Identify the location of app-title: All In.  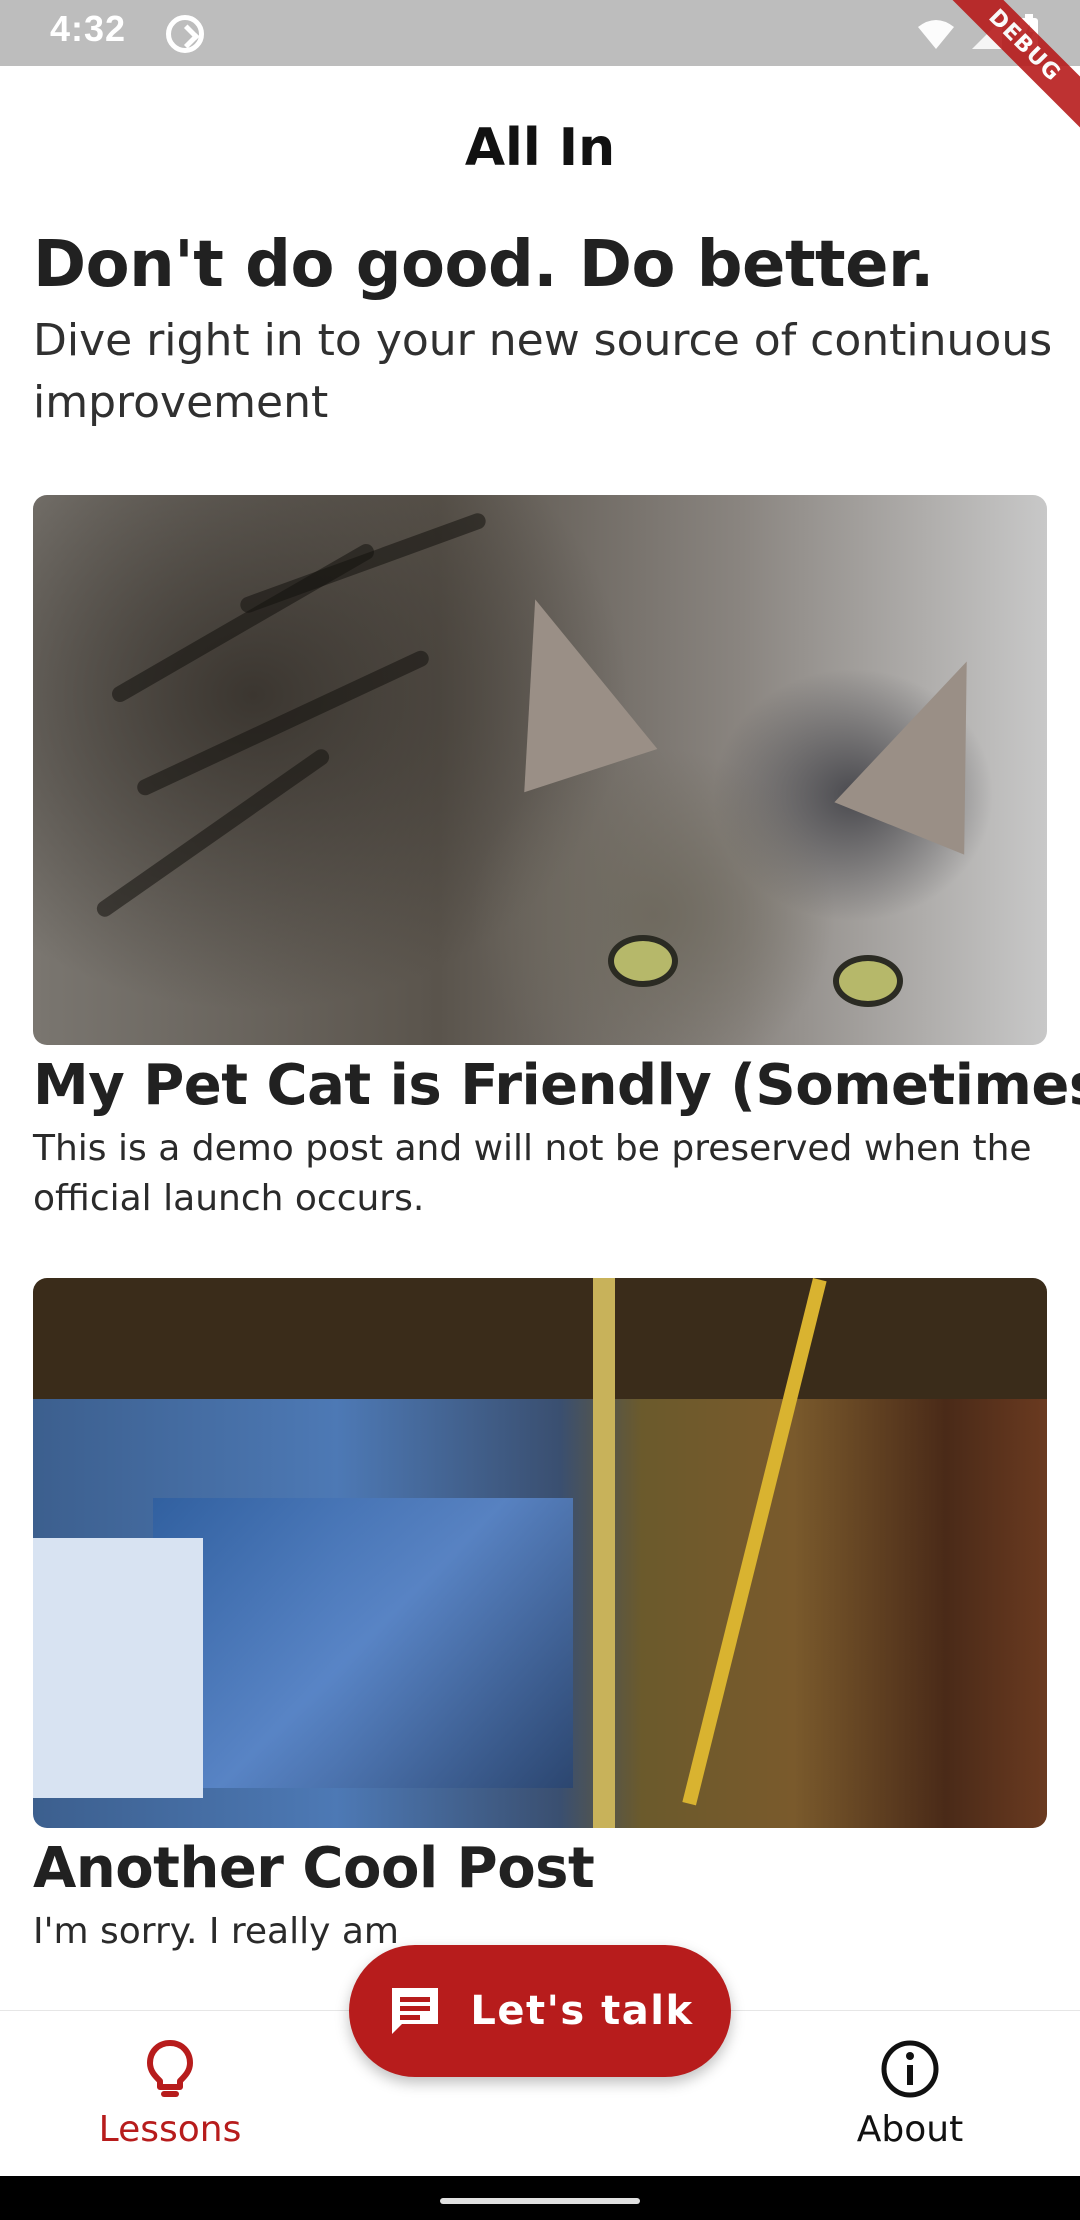
(540, 148).